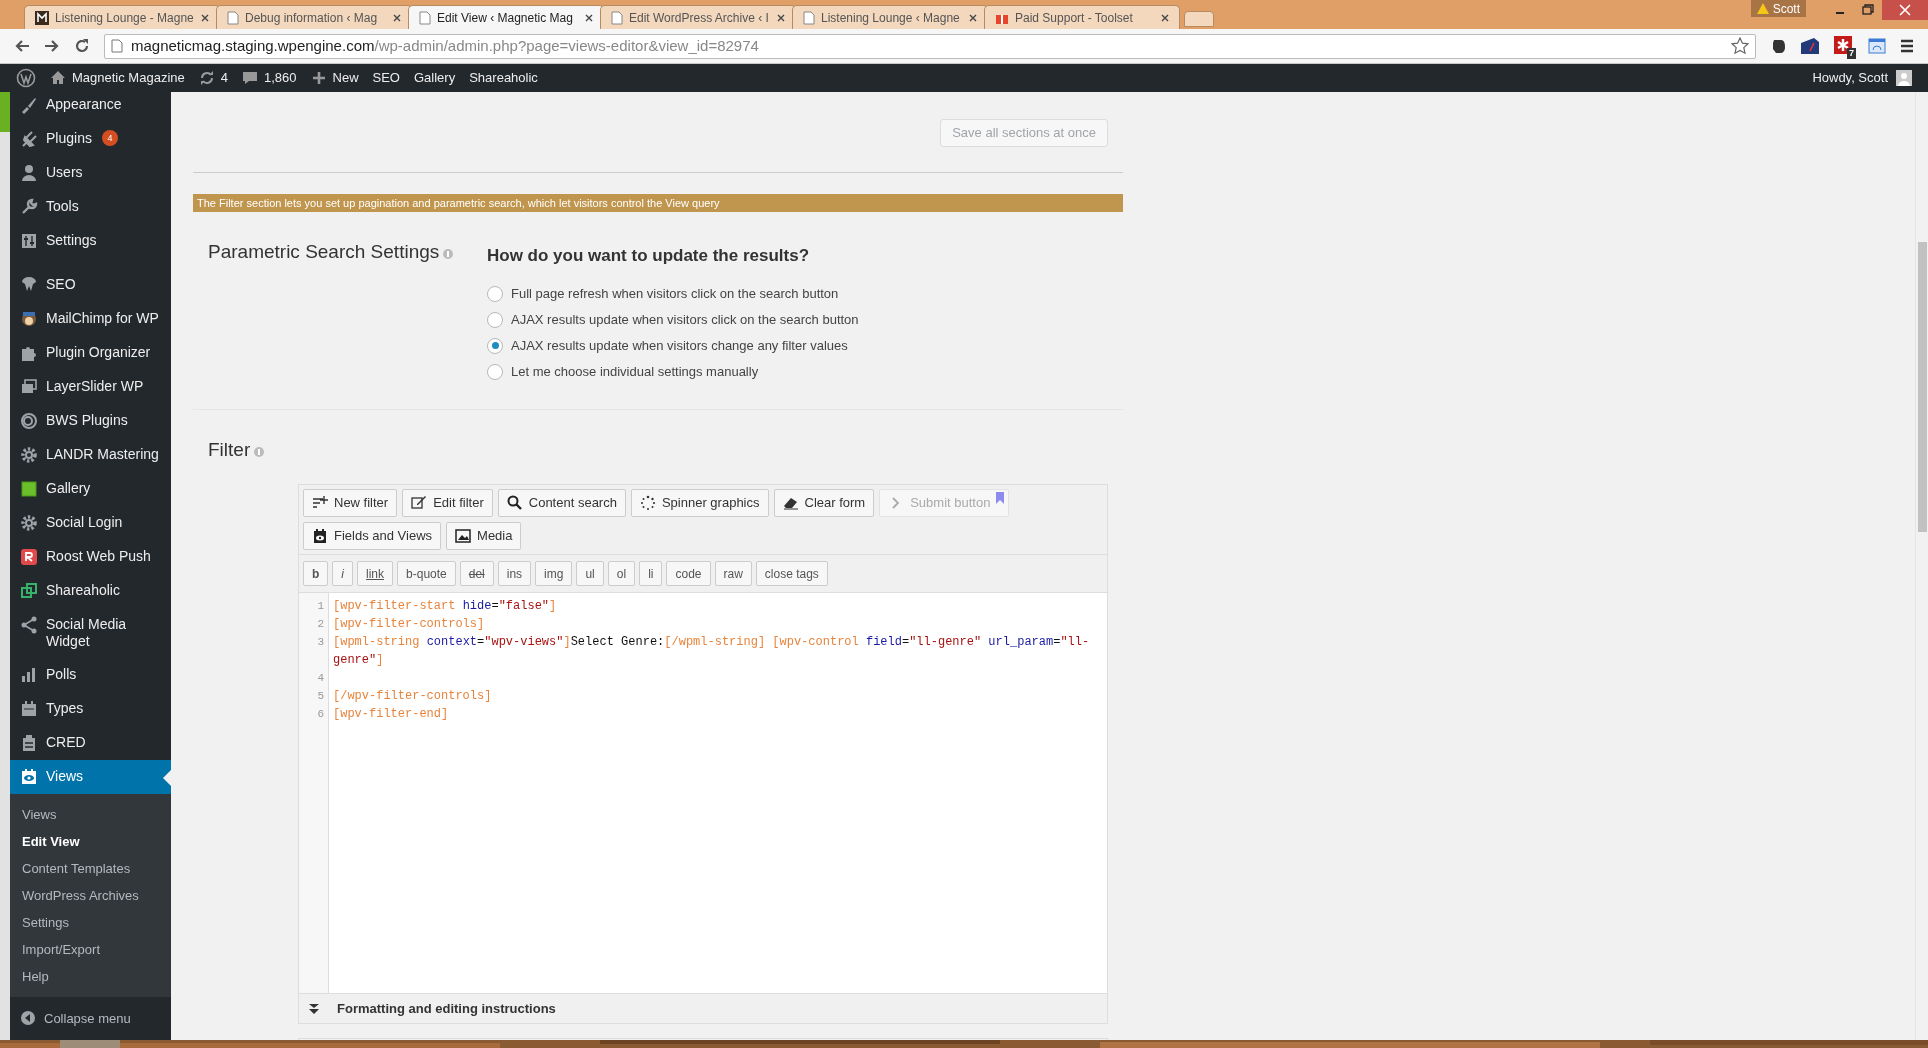  I want to click on toolbar-link: SEO, so click(386, 78).